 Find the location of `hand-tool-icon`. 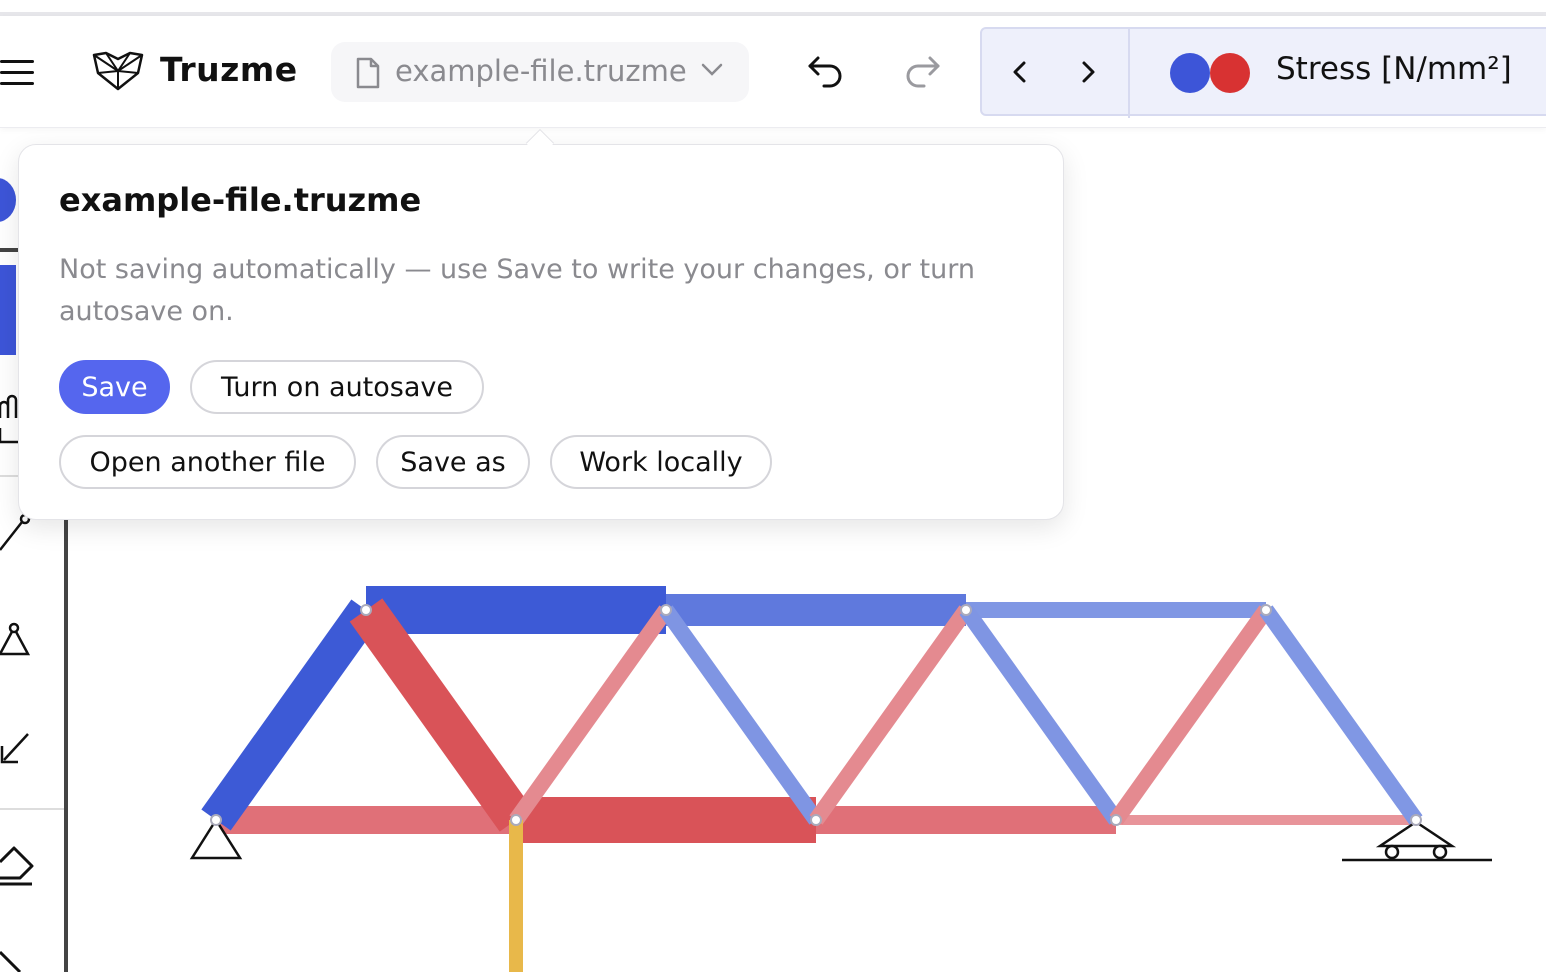

hand-tool-icon is located at coordinates (10, 420).